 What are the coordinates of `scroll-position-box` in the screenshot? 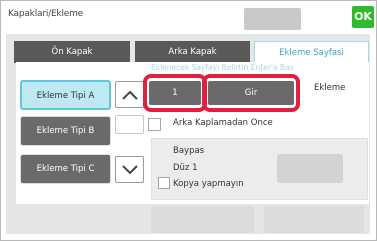 It's located at (129, 124).